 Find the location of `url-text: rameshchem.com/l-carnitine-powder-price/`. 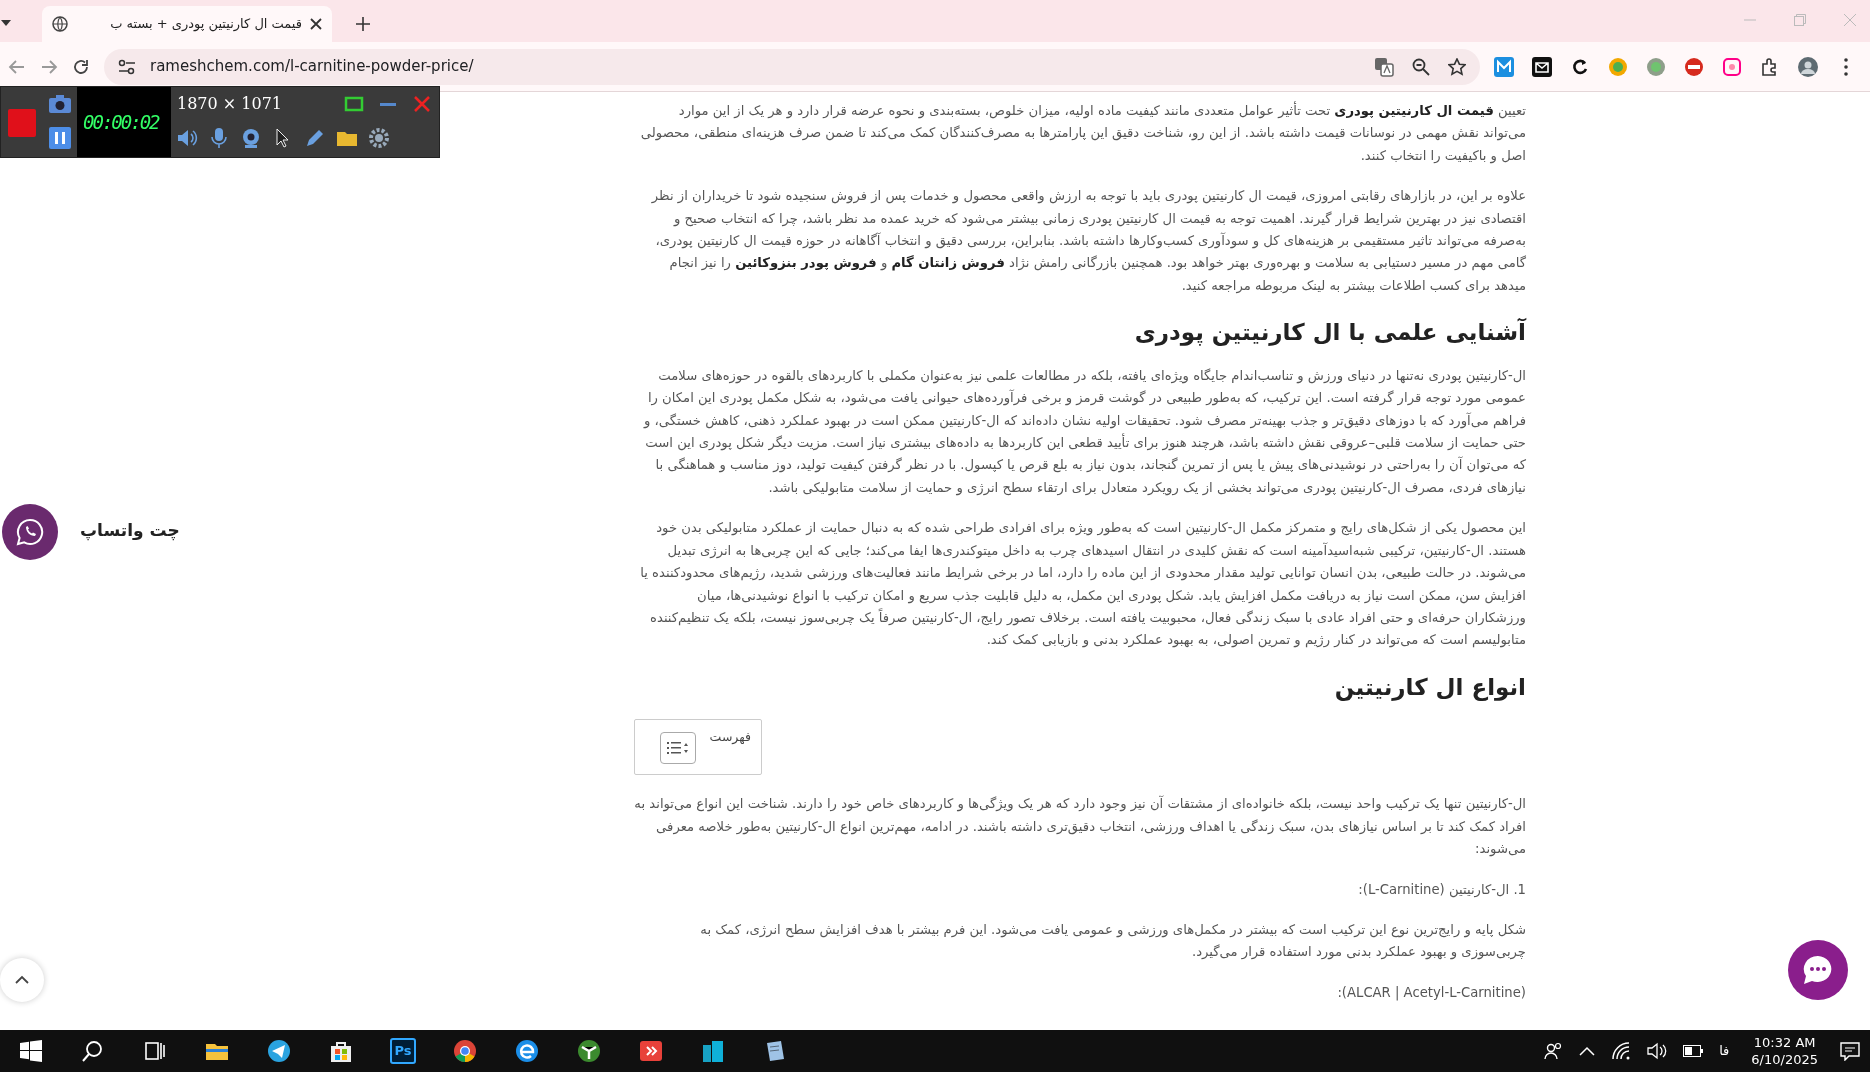

url-text: rameshchem.com/l-carnitine-powder-price/ is located at coordinates (312, 67).